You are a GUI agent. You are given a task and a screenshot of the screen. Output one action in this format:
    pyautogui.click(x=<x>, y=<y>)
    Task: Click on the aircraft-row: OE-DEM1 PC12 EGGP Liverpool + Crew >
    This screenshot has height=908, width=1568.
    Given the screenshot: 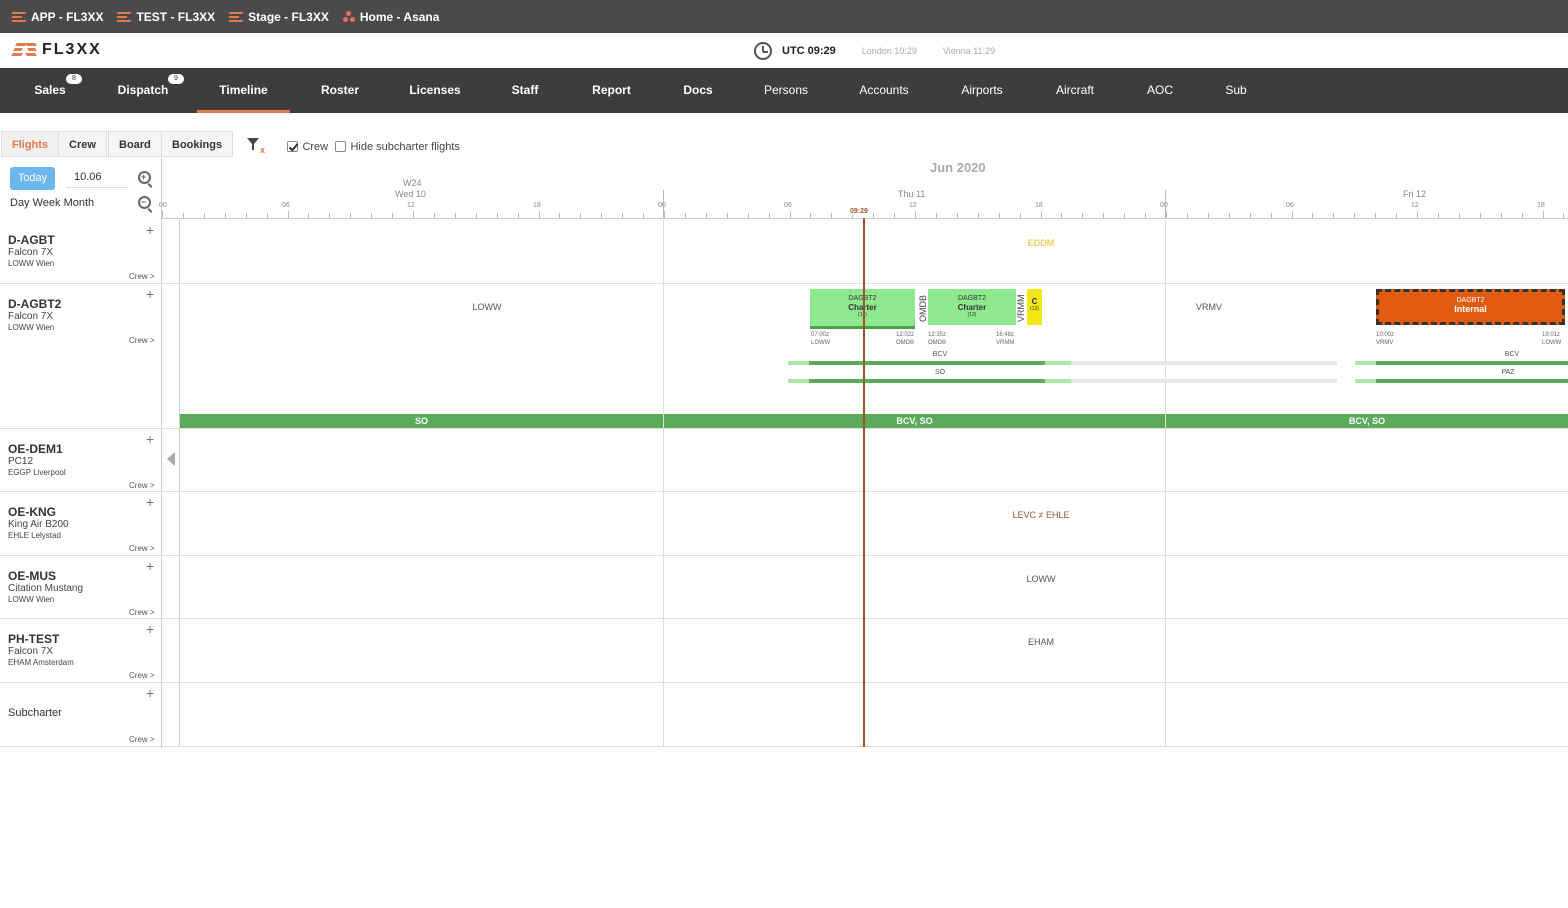 What is the action you would take?
    pyautogui.click(x=784, y=460)
    